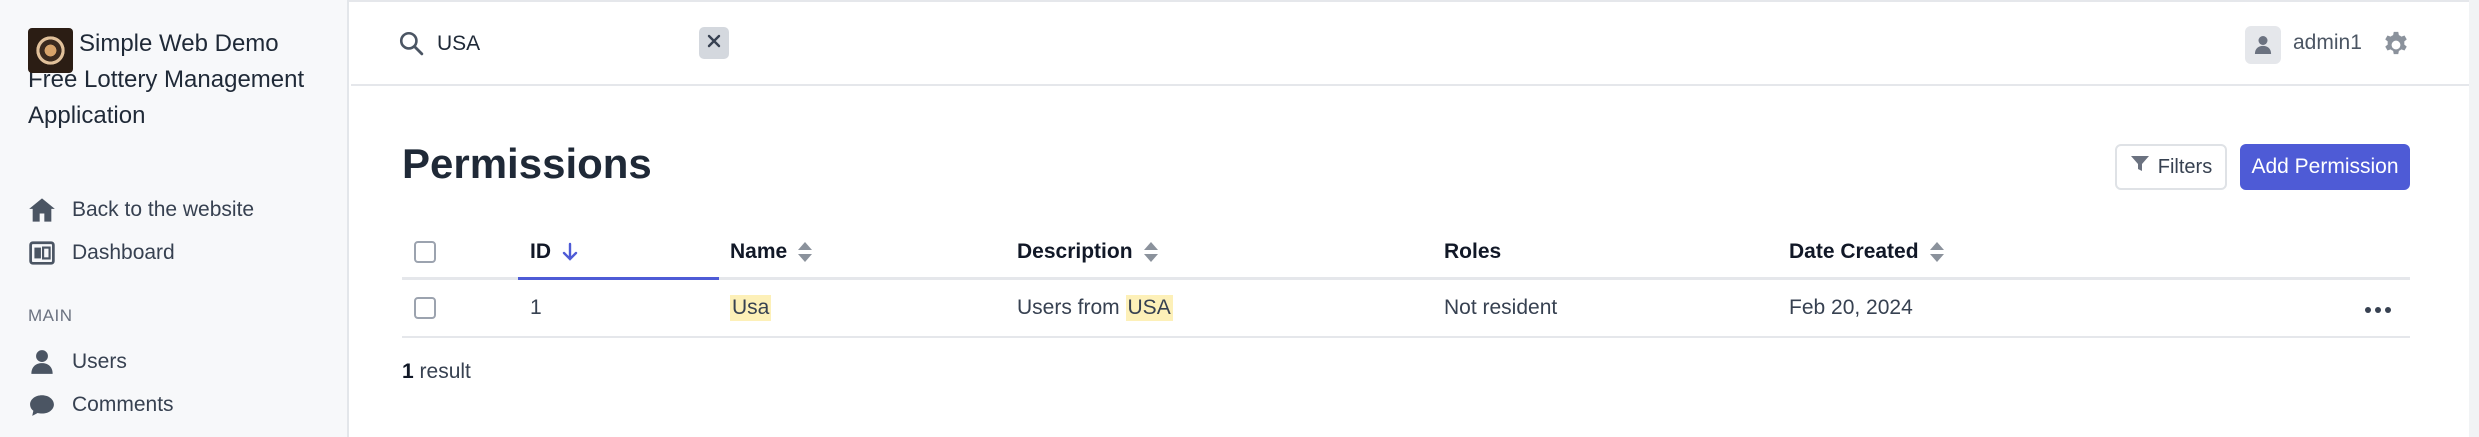  What do you see at coordinates (50, 50) in the screenshot?
I see `app-logo` at bounding box center [50, 50].